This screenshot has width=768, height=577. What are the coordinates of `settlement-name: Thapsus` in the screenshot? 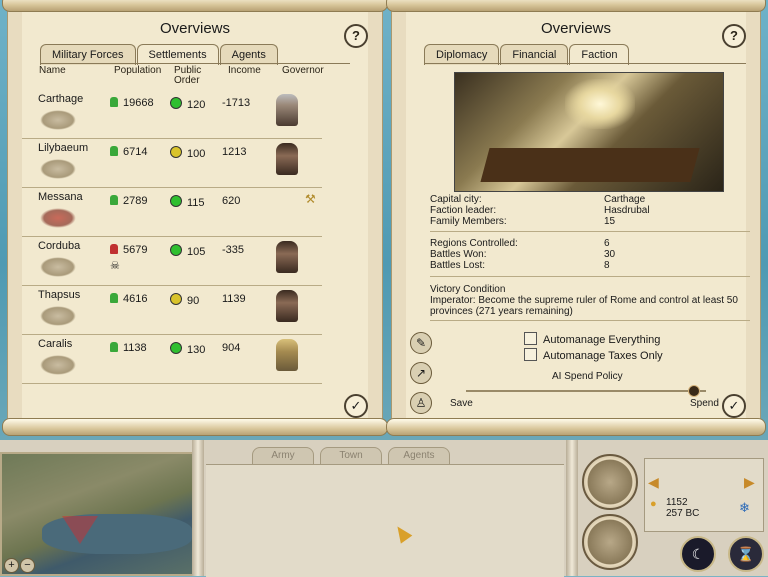 It's located at (59, 295).